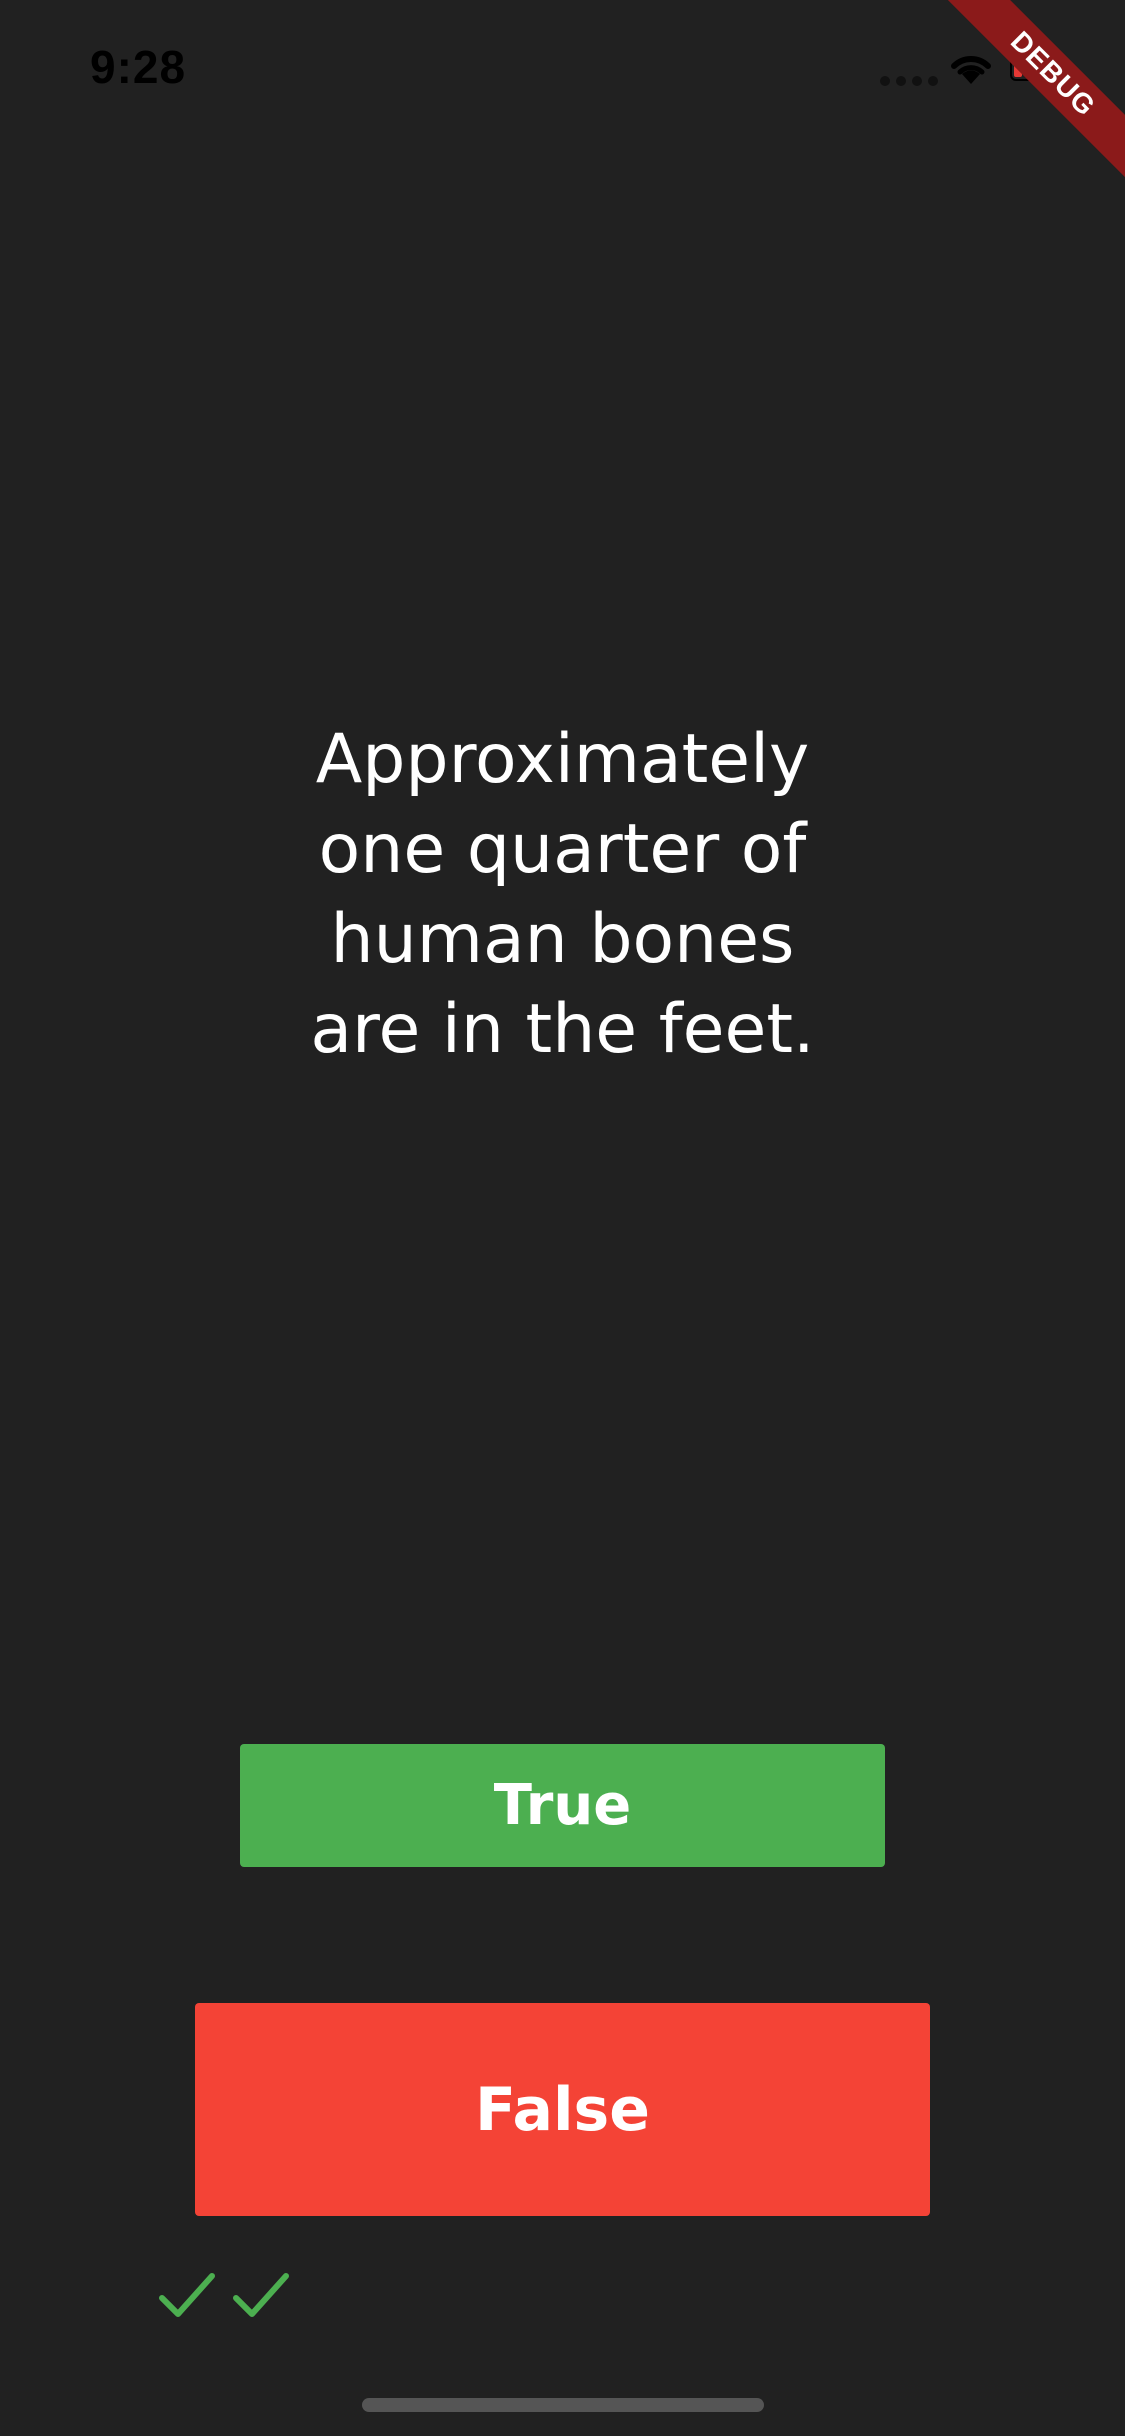 Image resolution: width=1125 pixels, height=2436 pixels. I want to click on debug-label: DEBUG, so click(1035, 91).